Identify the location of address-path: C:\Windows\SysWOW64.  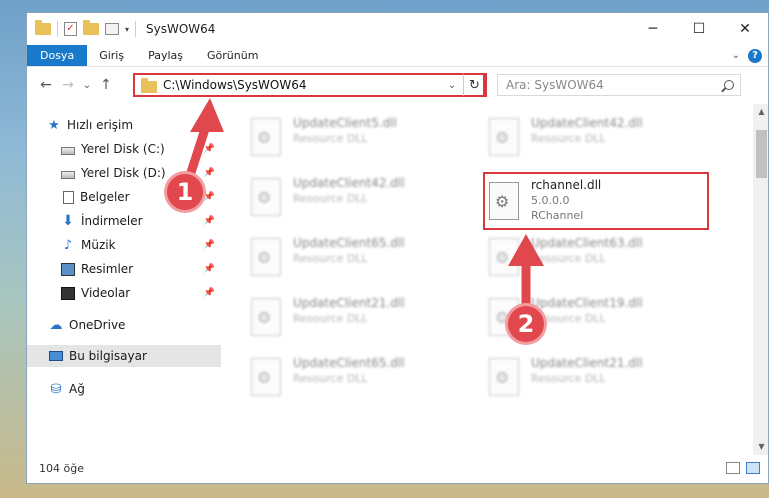
(235, 85).